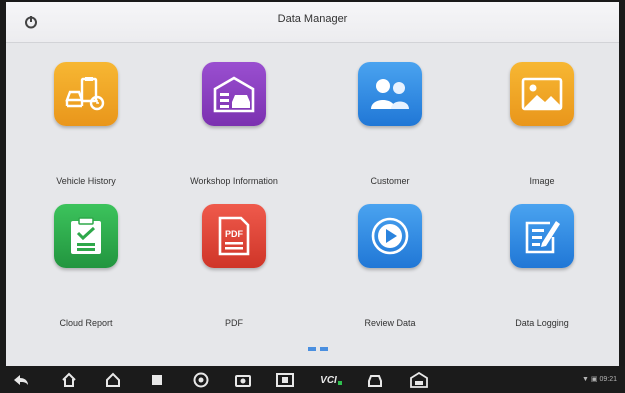 The image size is (625, 393). Describe the element at coordinates (545, 270) in the screenshot. I see `app-data-logging: Data Logging` at that location.